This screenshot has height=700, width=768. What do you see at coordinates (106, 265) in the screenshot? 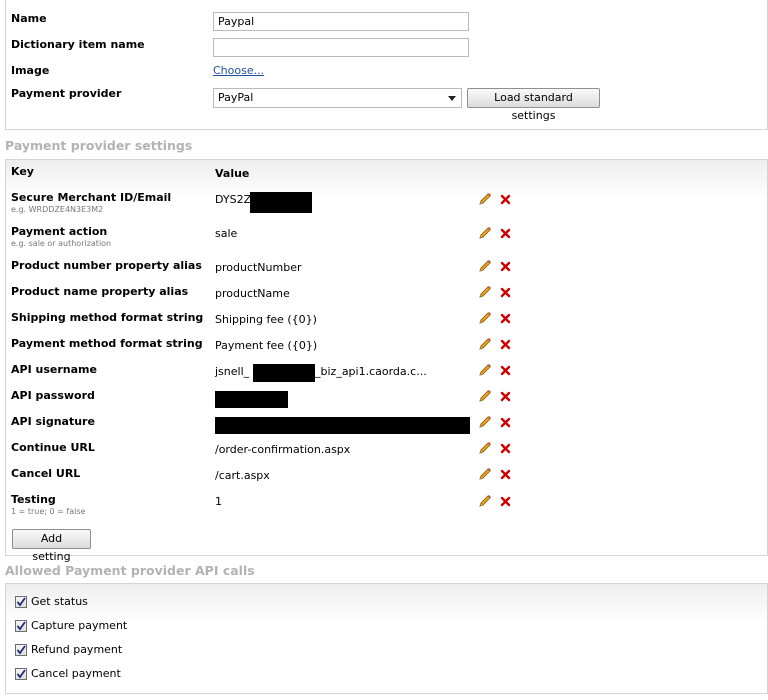
I see `setting-key: Product number property alias` at bounding box center [106, 265].